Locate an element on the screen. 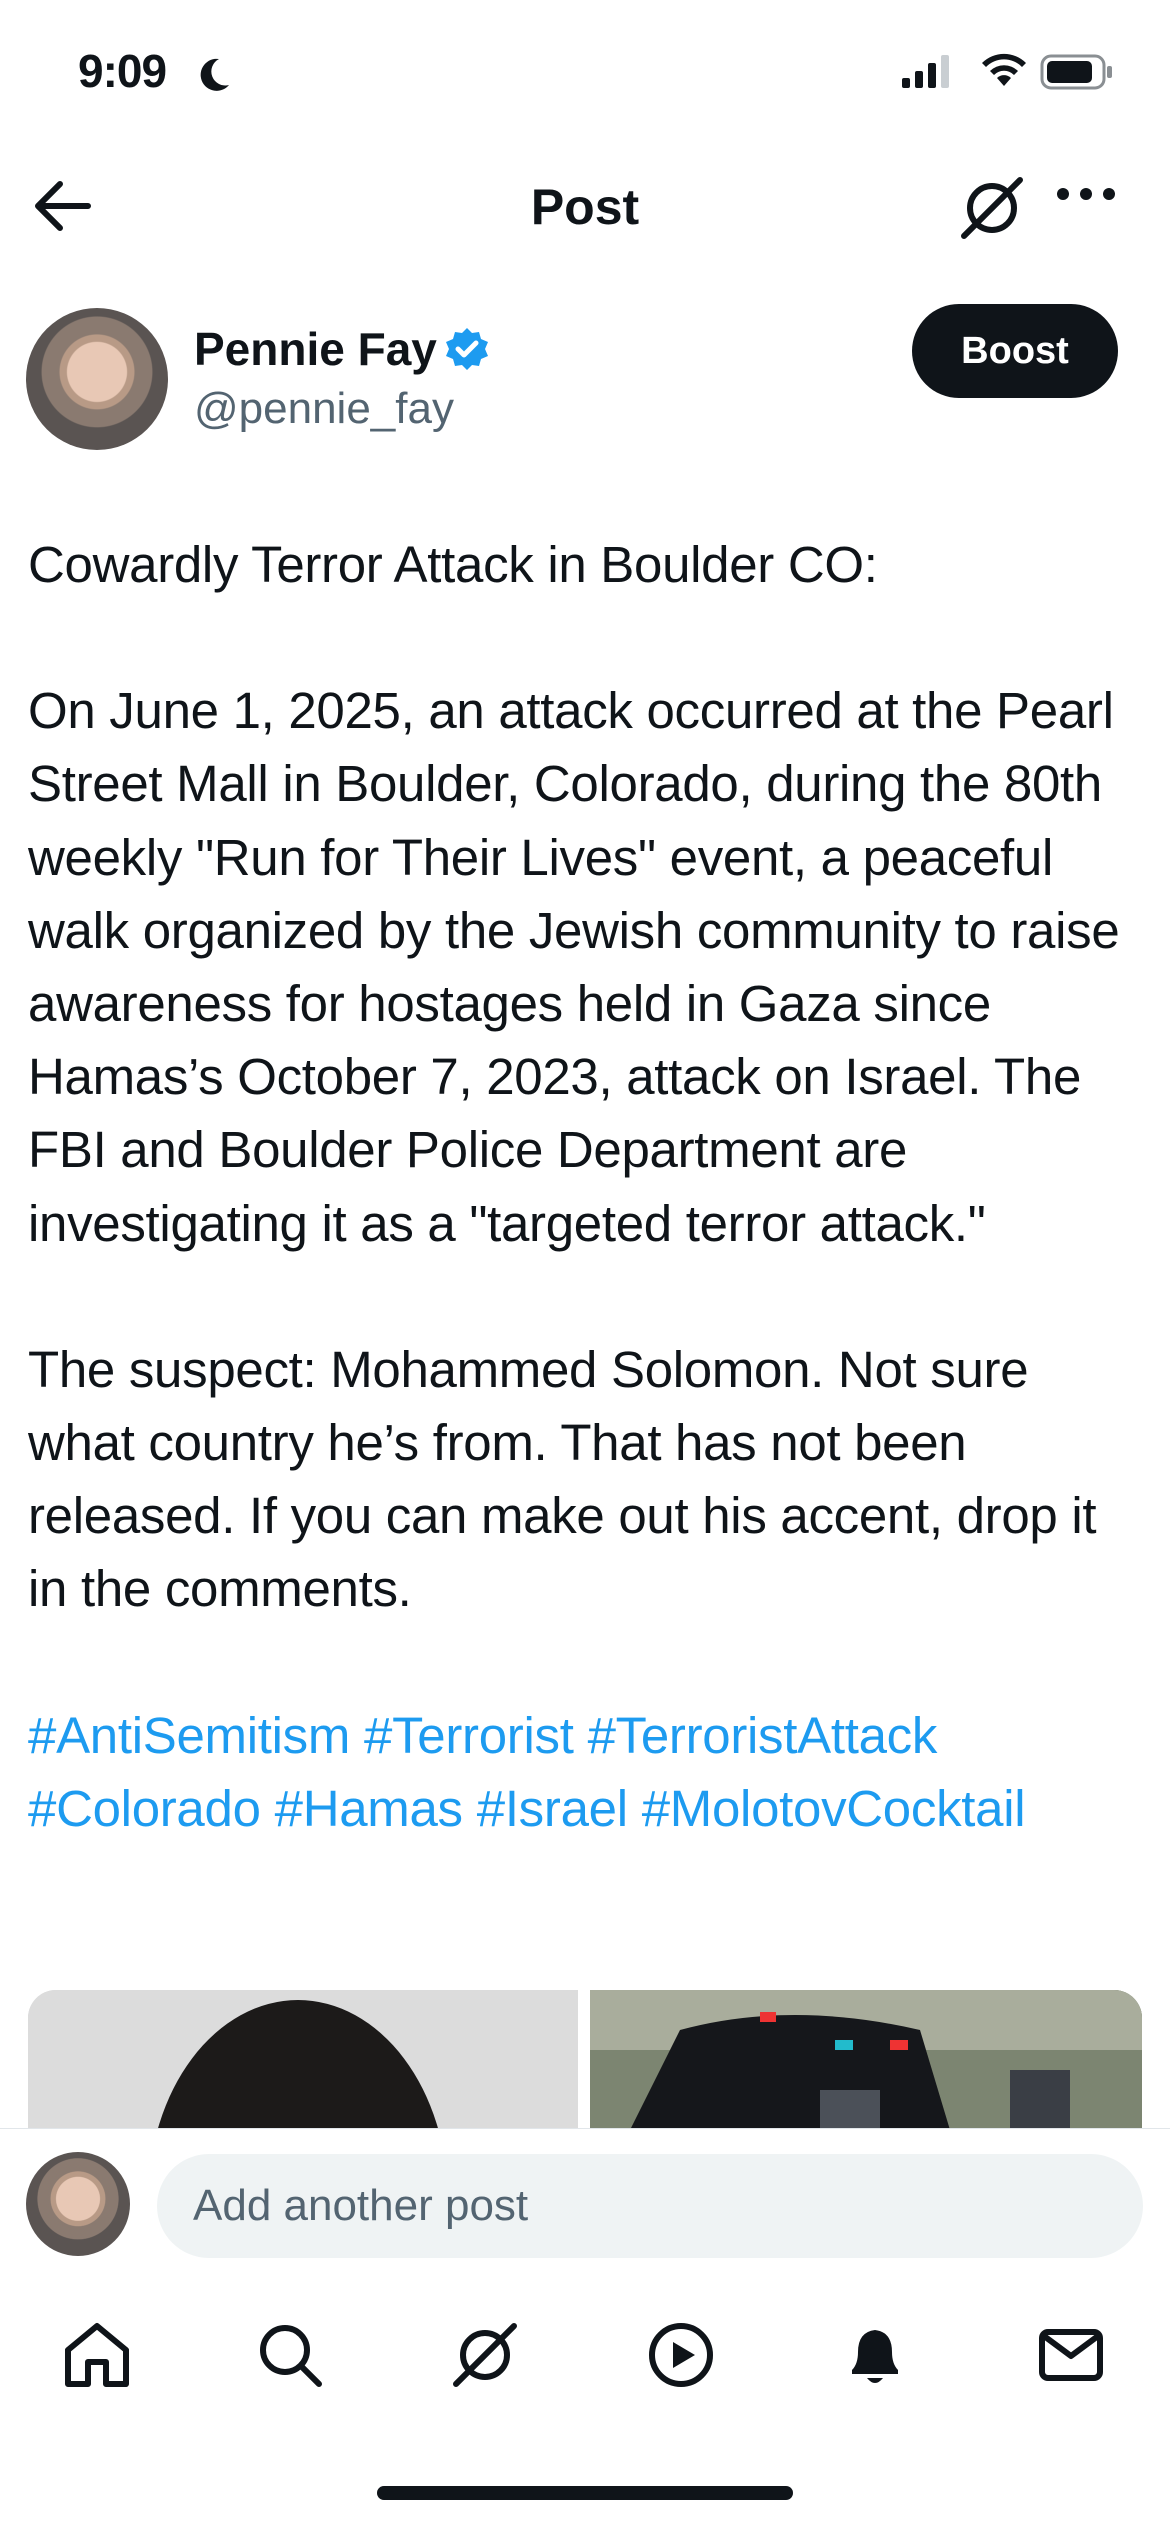 Image resolution: width=1170 pixels, height=2532 pixels. wifi-icon is located at coordinates (1004, 69).